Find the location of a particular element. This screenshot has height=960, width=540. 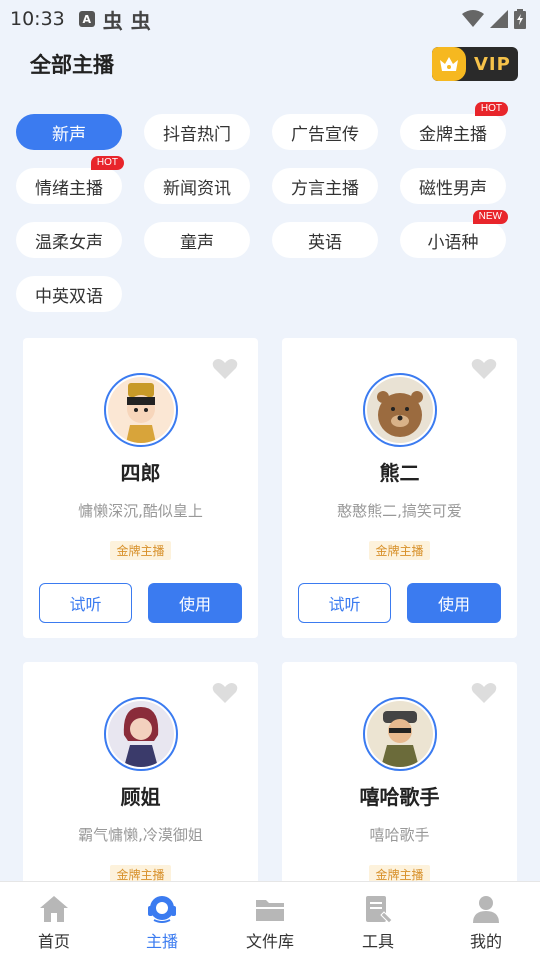

category-chip: 方言主播 is located at coordinates (325, 186).